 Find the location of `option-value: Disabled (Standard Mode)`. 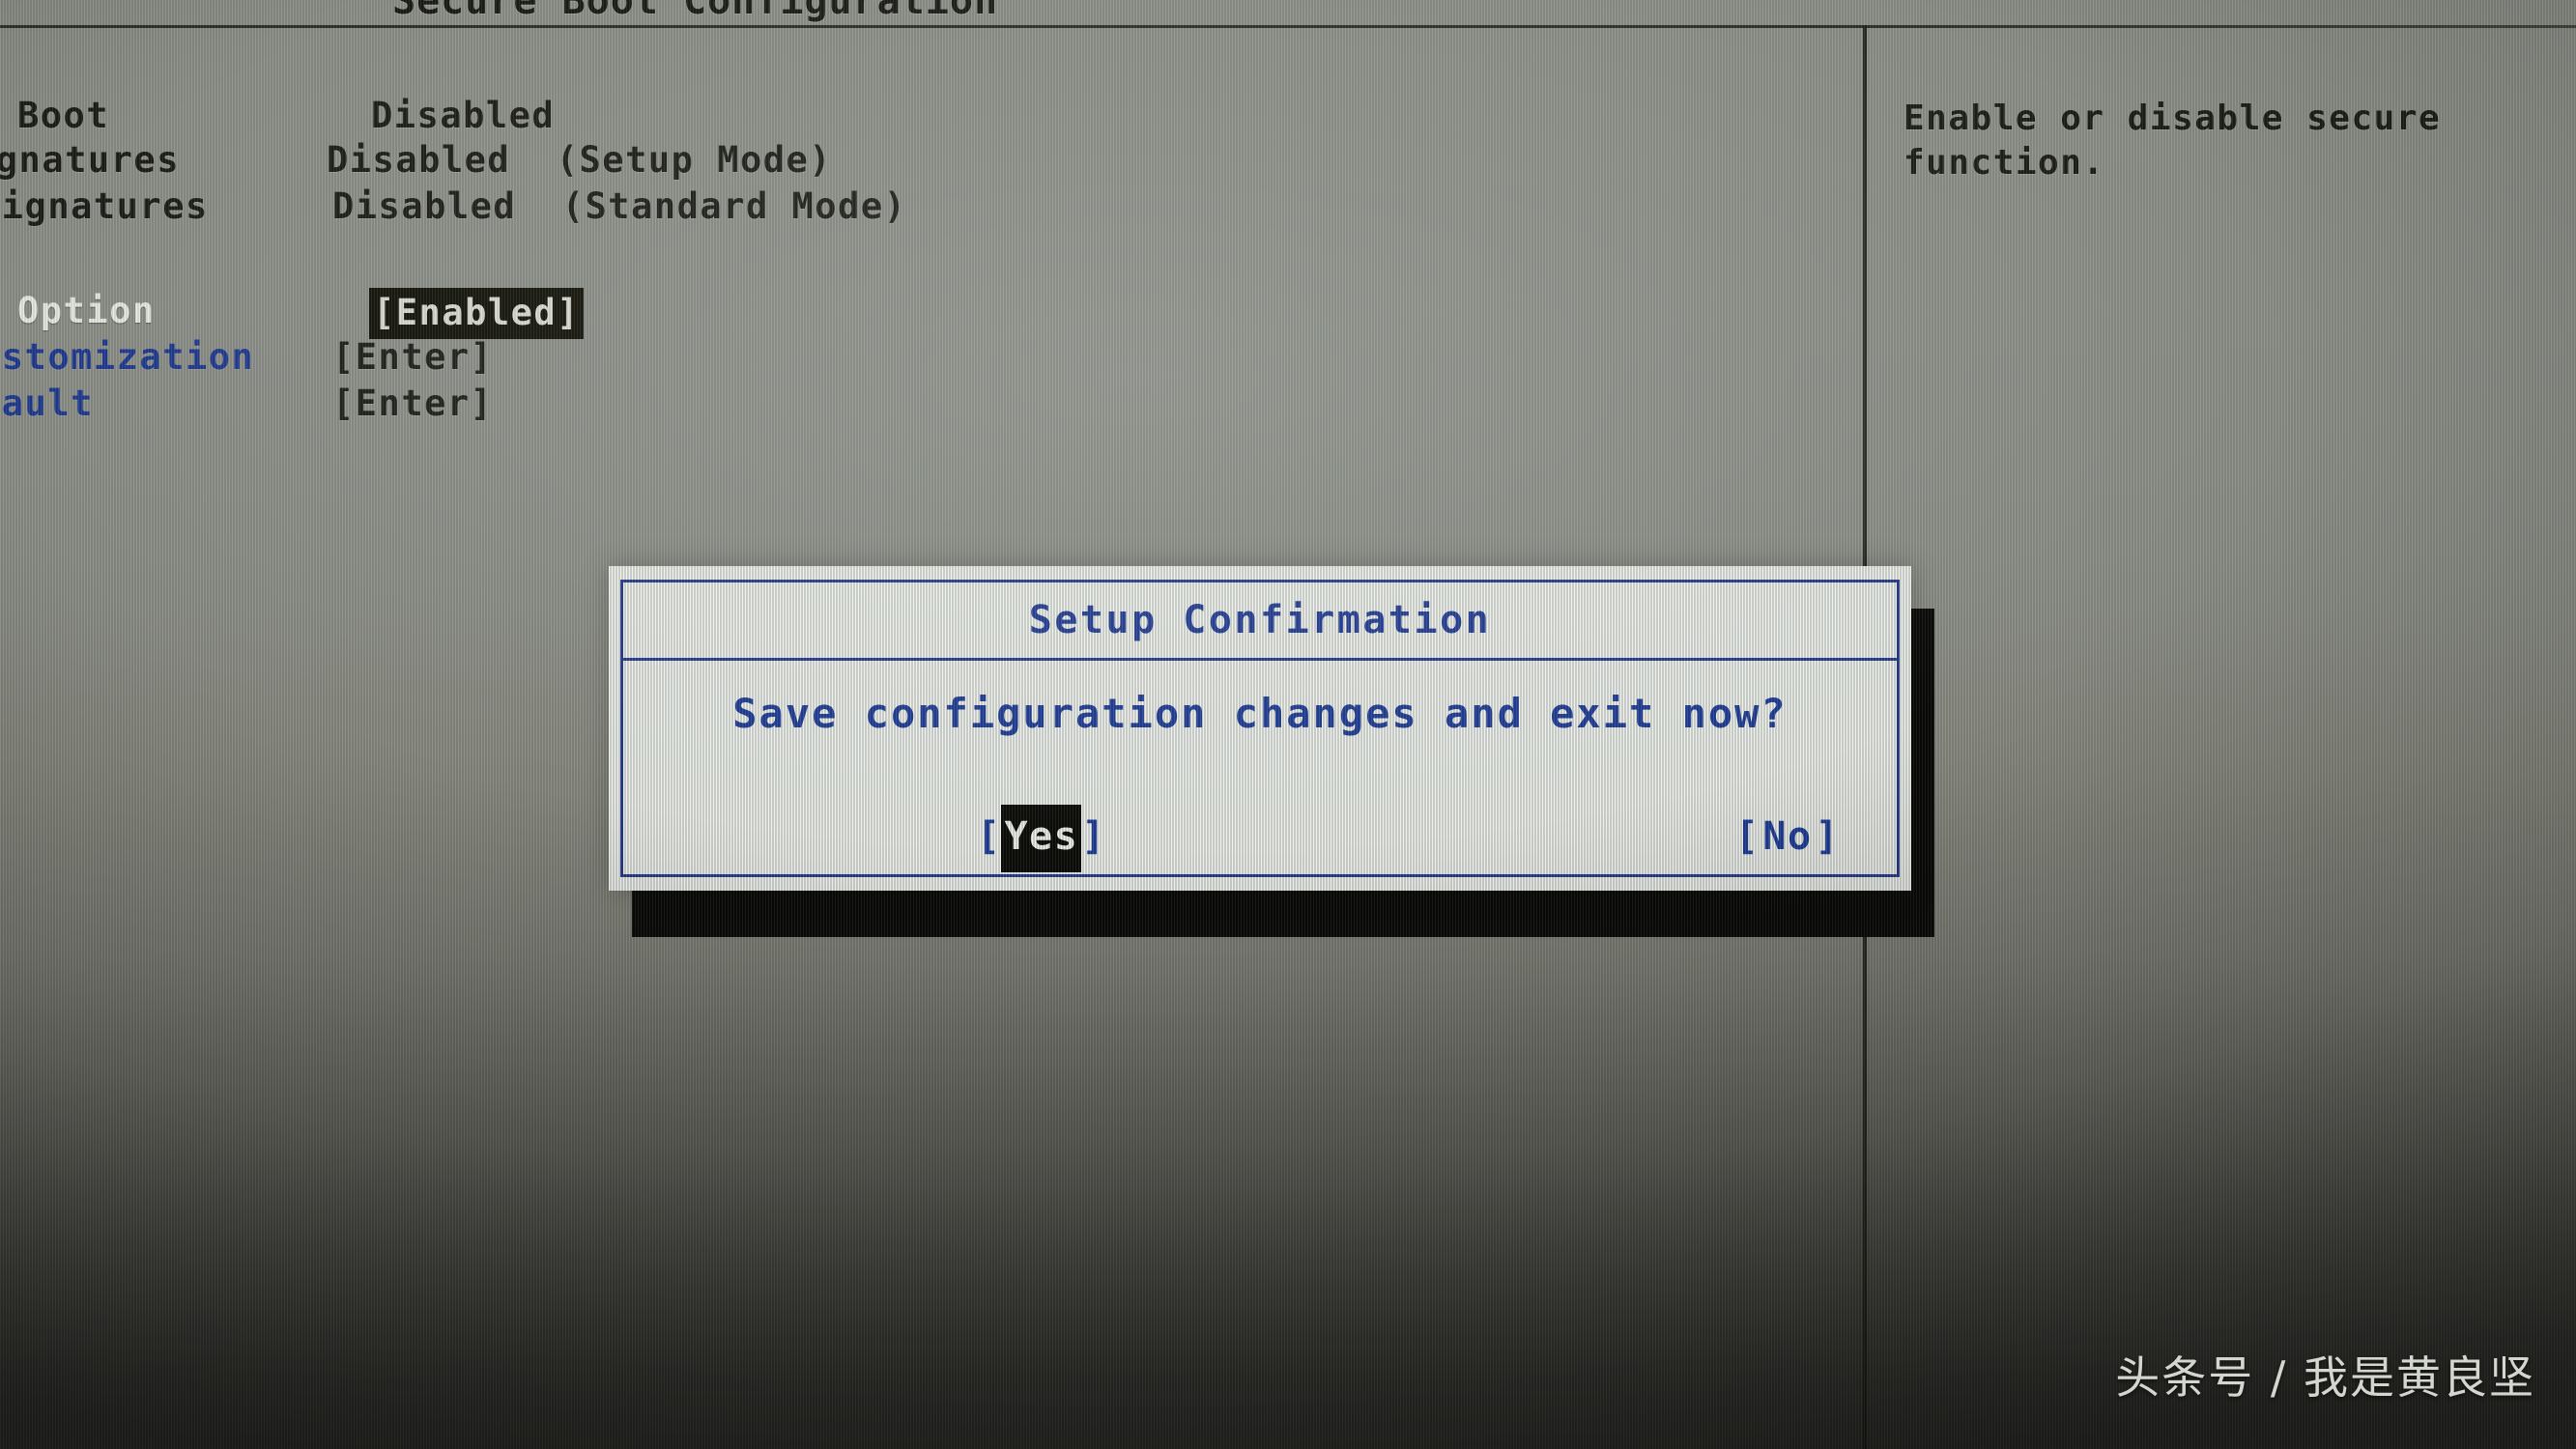

option-value: Disabled (Standard Mode) is located at coordinates (619, 206).